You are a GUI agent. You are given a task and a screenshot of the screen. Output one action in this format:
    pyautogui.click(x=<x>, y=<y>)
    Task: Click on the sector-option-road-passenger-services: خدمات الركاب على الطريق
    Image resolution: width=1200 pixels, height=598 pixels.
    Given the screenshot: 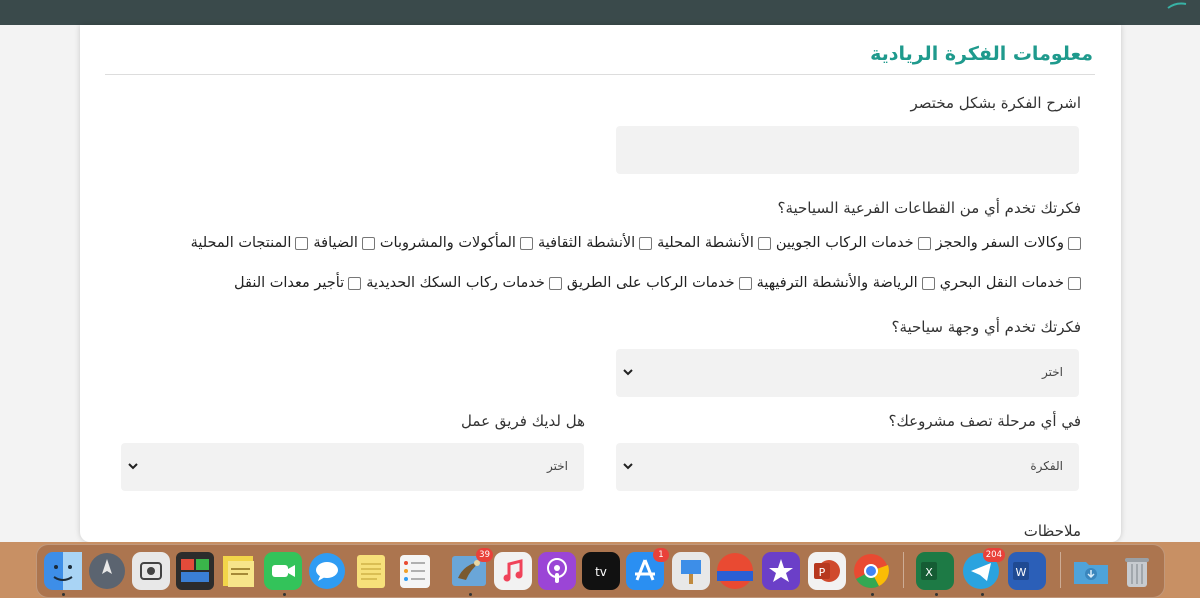 What is the action you would take?
    pyautogui.click(x=659, y=283)
    